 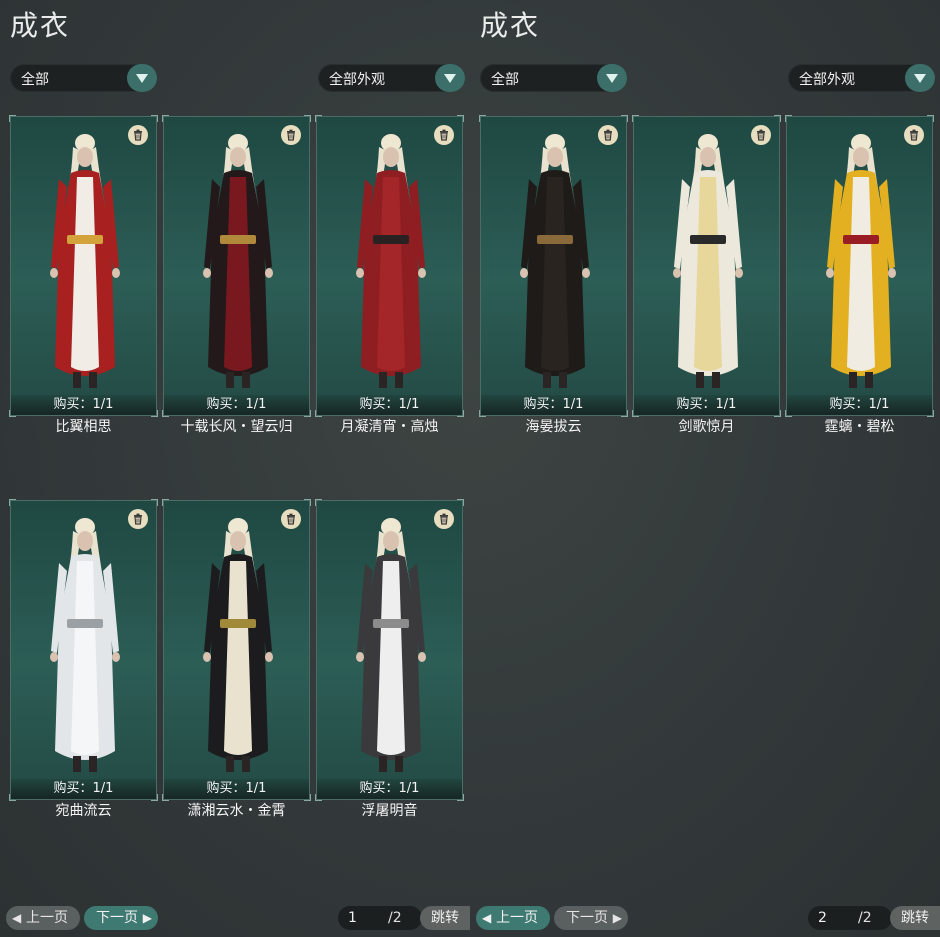 What do you see at coordinates (389, 427) in the screenshot?
I see `outfit-name: 月凝清宵・高烛` at bounding box center [389, 427].